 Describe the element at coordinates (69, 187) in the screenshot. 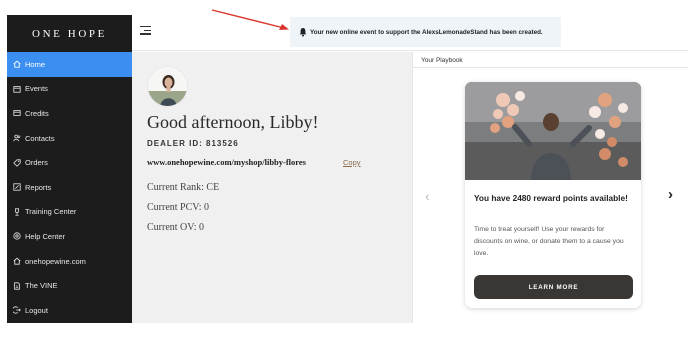

I see `sidebar-item-reports: Reports` at that location.